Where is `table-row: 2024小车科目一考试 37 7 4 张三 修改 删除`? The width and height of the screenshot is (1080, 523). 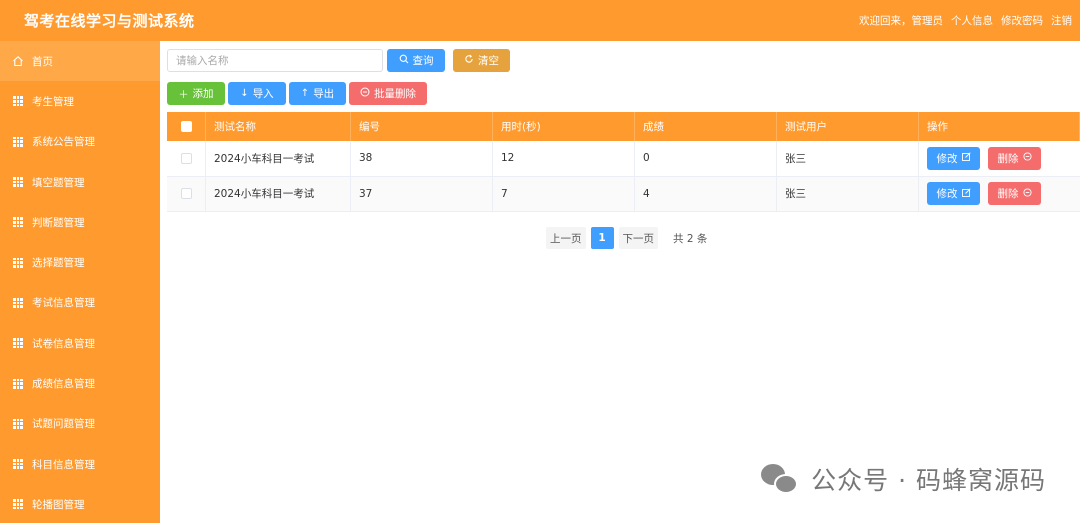
table-row: 2024小车科目一考试 37 7 4 张三 修改 删除 is located at coordinates (623, 194).